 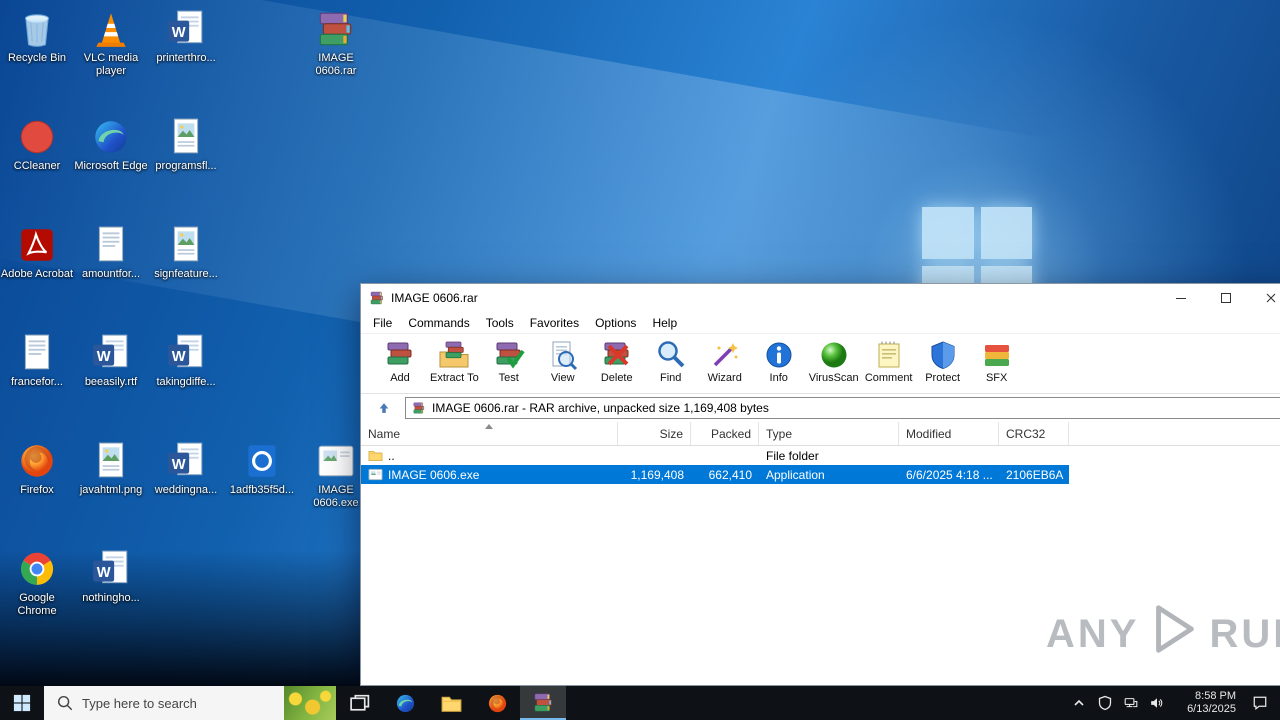 What do you see at coordinates (725, 361) in the screenshot?
I see `toolbar-wizard-button: Wizard` at bounding box center [725, 361].